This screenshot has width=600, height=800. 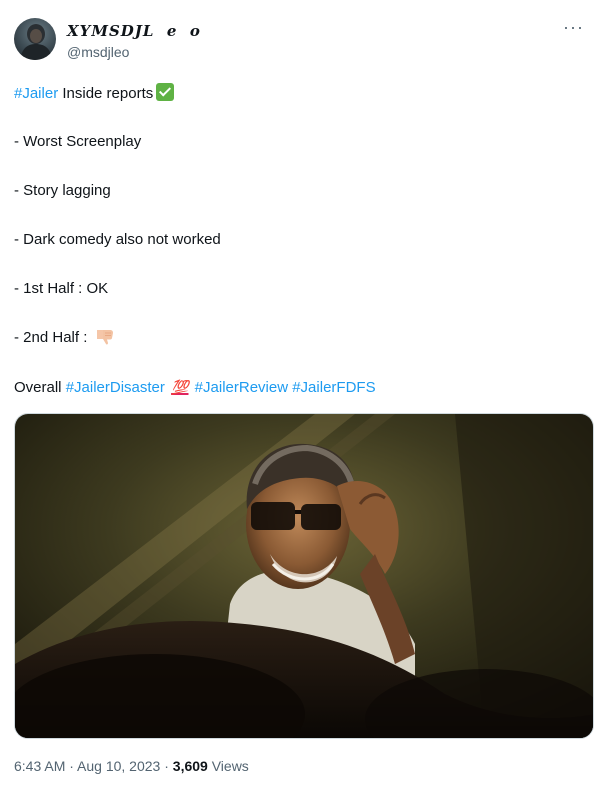 What do you see at coordinates (61, 288) in the screenshot?
I see `tweet-line: - 1st Half : OK` at bounding box center [61, 288].